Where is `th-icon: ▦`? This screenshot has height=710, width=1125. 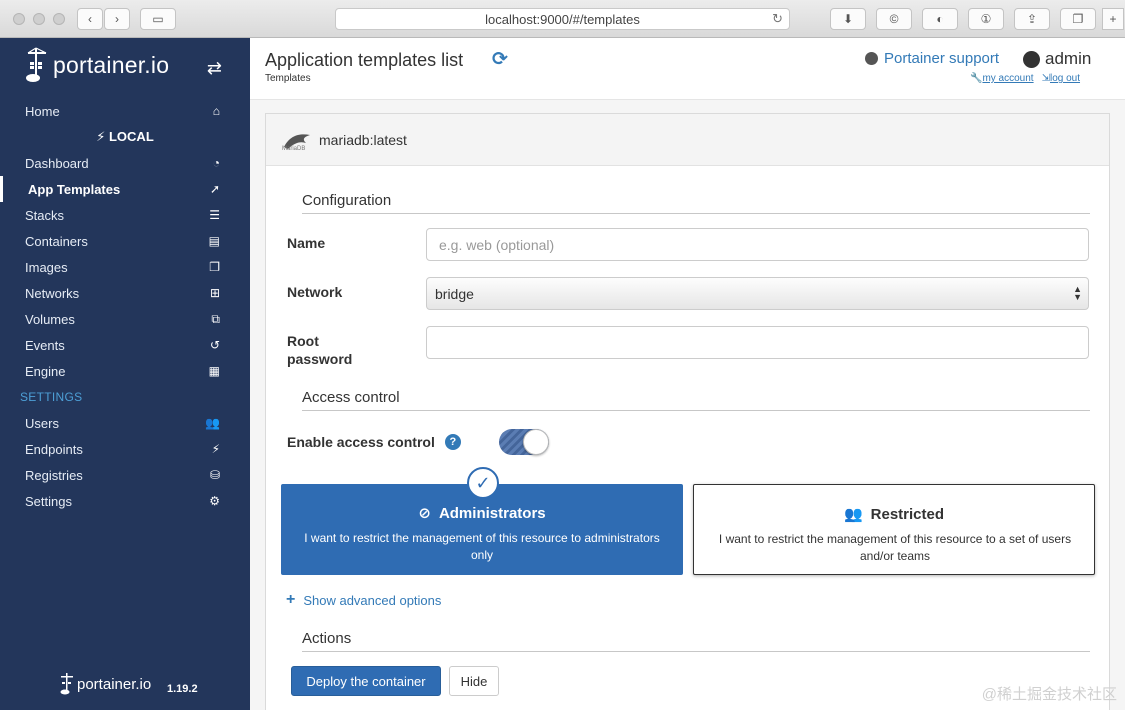 th-icon: ▦ is located at coordinates (214, 371).